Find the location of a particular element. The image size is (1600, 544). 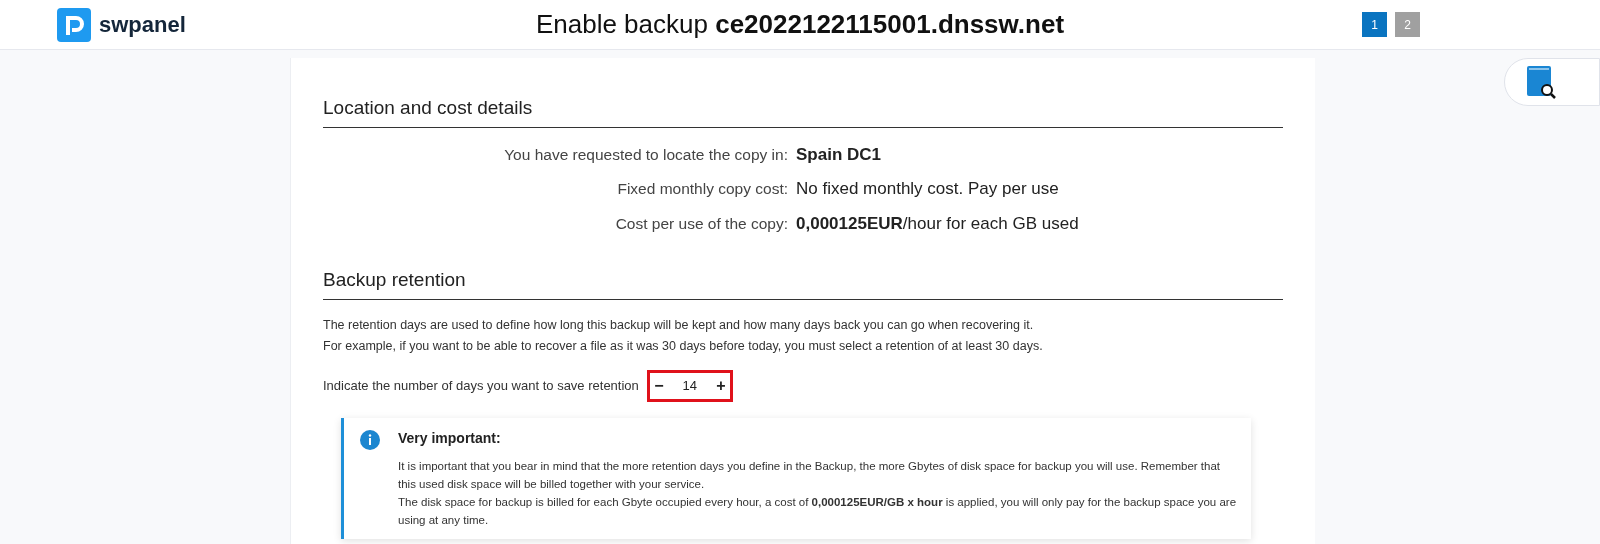

section-heading: Backup retention is located at coordinates (803, 283).